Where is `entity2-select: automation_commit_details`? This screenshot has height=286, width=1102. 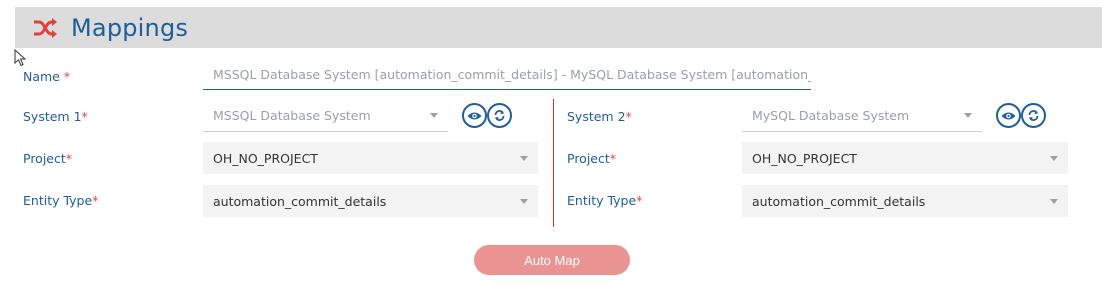 entity2-select: automation_commit_details is located at coordinates (905, 201).